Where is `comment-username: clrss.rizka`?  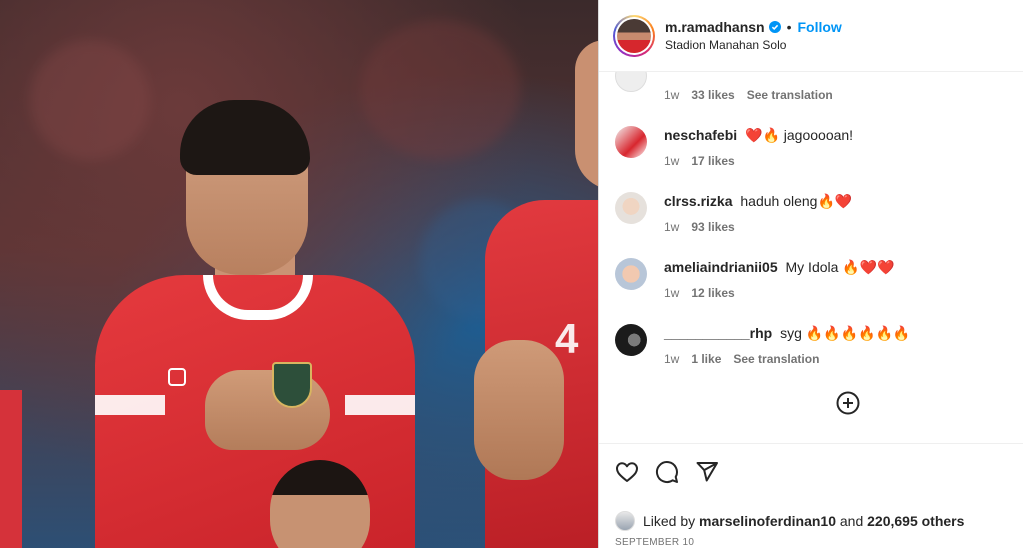 comment-username: clrss.rizka is located at coordinates (698, 201).